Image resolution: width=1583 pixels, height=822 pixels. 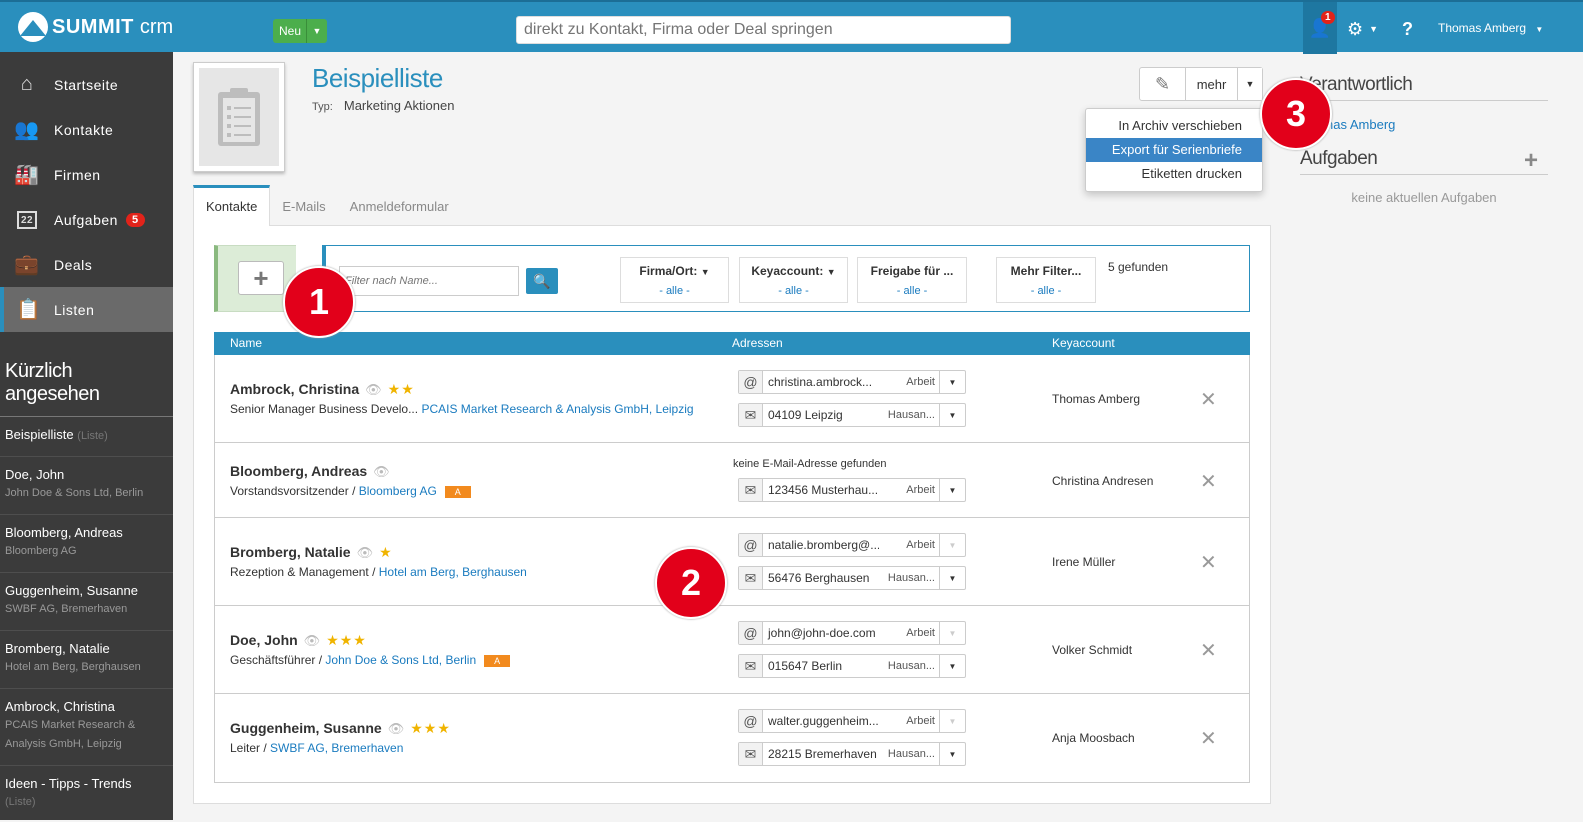 What do you see at coordinates (86, 129) in the screenshot?
I see `sidebar-item-kontakte: 👥 Kontakte` at bounding box center [86, 129].